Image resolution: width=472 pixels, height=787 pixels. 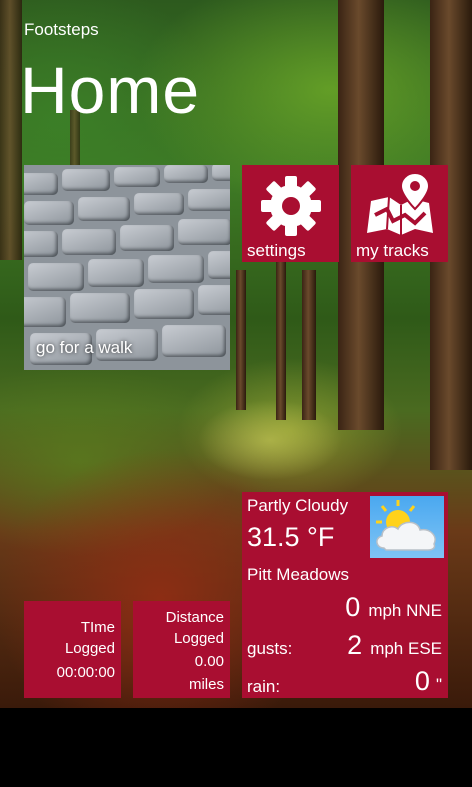 What do you see at coordinates (353, 607) in the screenshot?
I see `wind-speed: 0` at bounding box center [353, 607].